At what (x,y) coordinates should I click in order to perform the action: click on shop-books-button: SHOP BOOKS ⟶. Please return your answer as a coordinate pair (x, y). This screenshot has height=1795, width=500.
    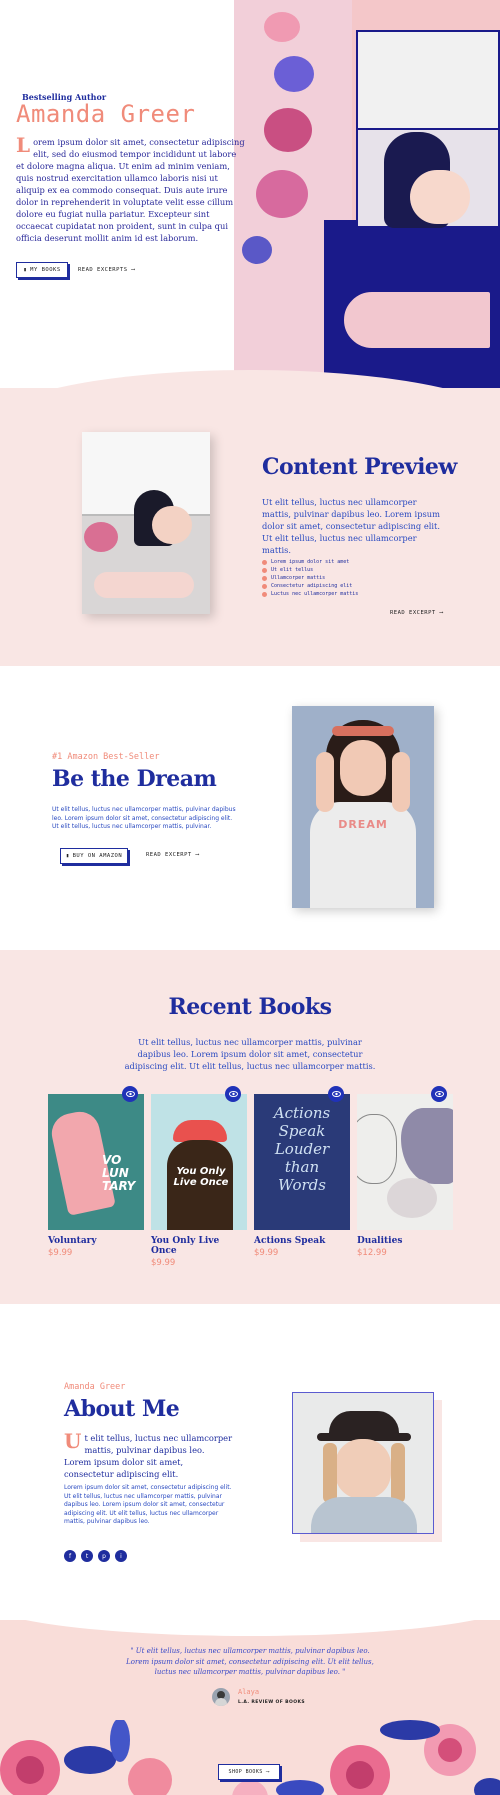
    Looking at the image, I should click on (249, 1772).